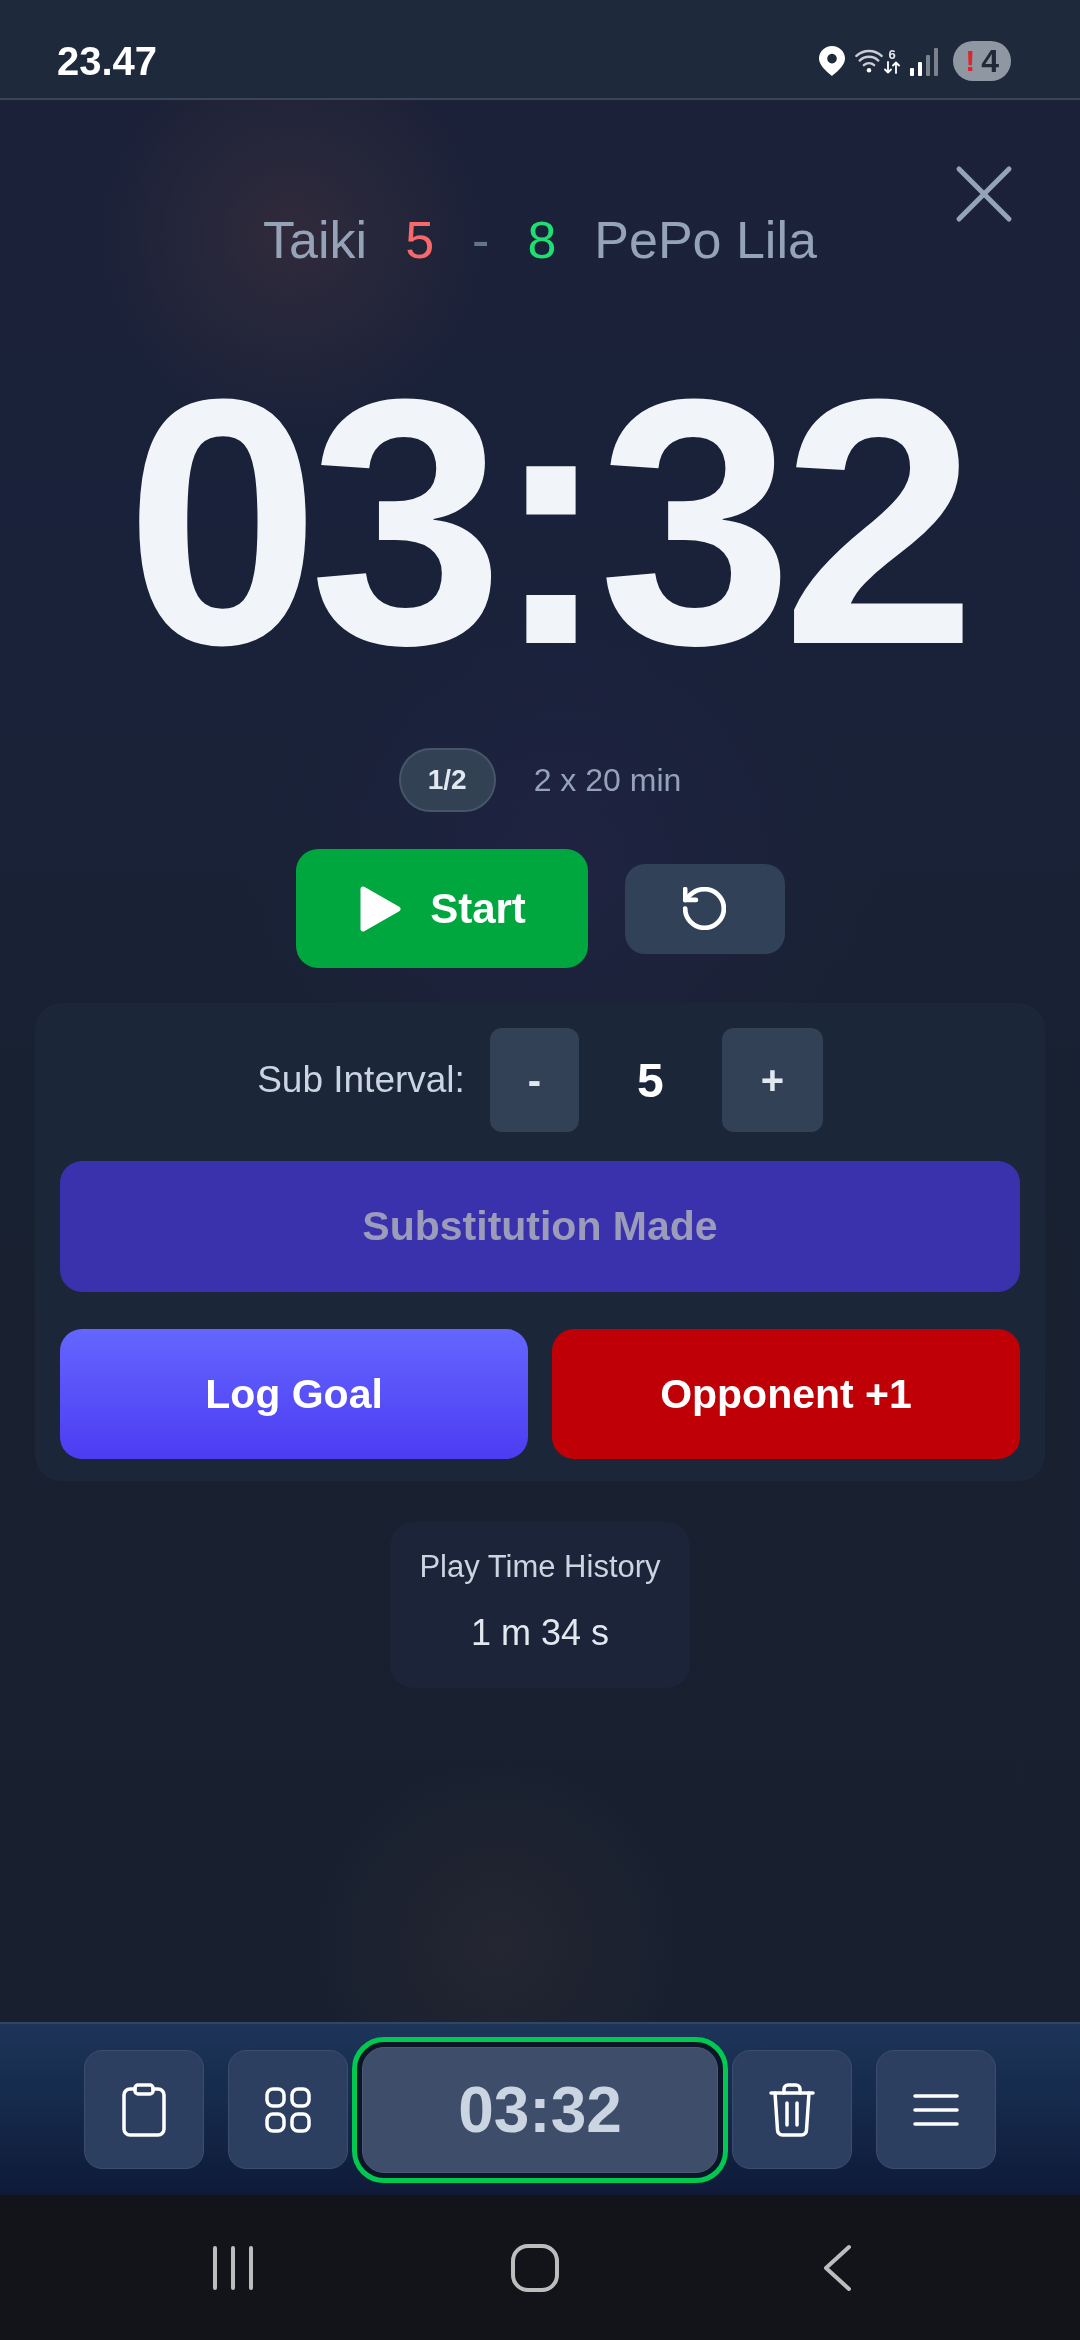 This screenshot has height=2340, width=1080. I want to click on countdown-timer: 03:32, so click(545, 522).